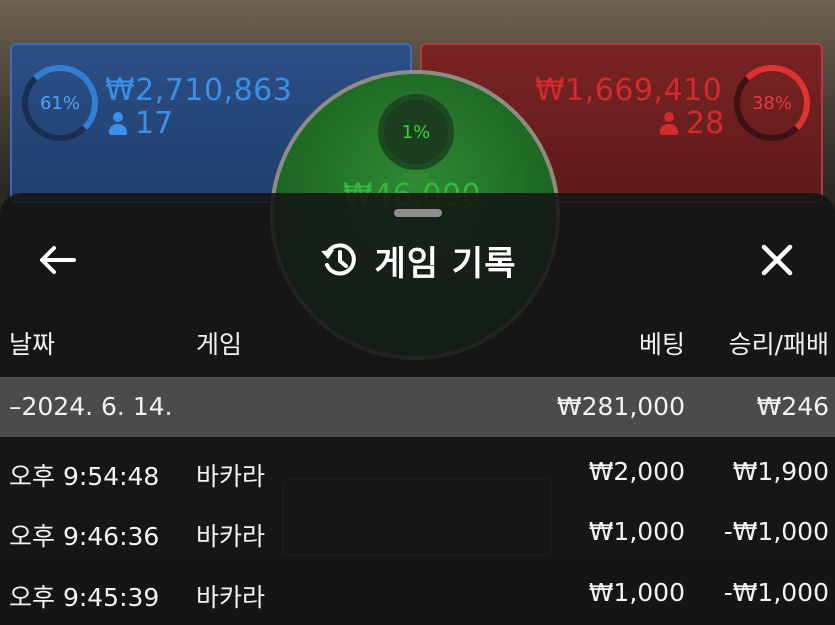  Describe the element at coordinates (199, 90) in the screenshot. I see `player-total-amount: ₩2,710,863` at that location.